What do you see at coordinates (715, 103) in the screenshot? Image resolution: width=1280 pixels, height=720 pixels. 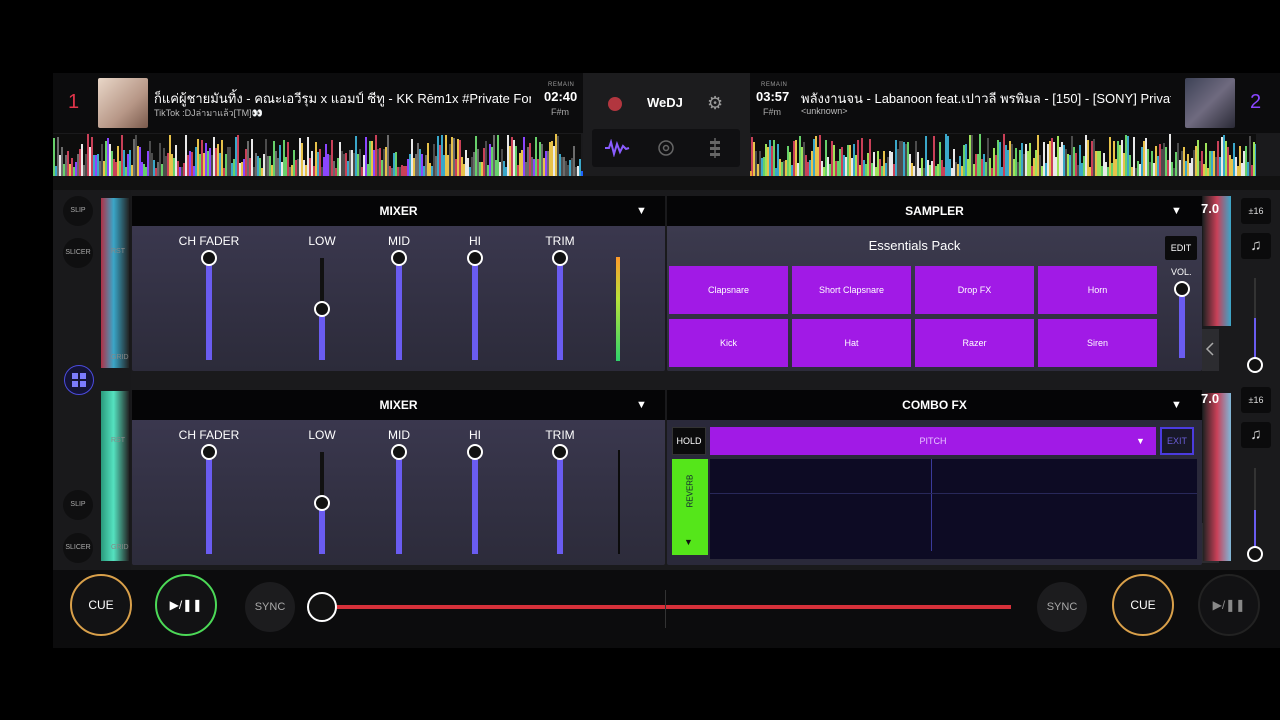 I see `gear-icon: ⚙` at bounding box center [715, 103].